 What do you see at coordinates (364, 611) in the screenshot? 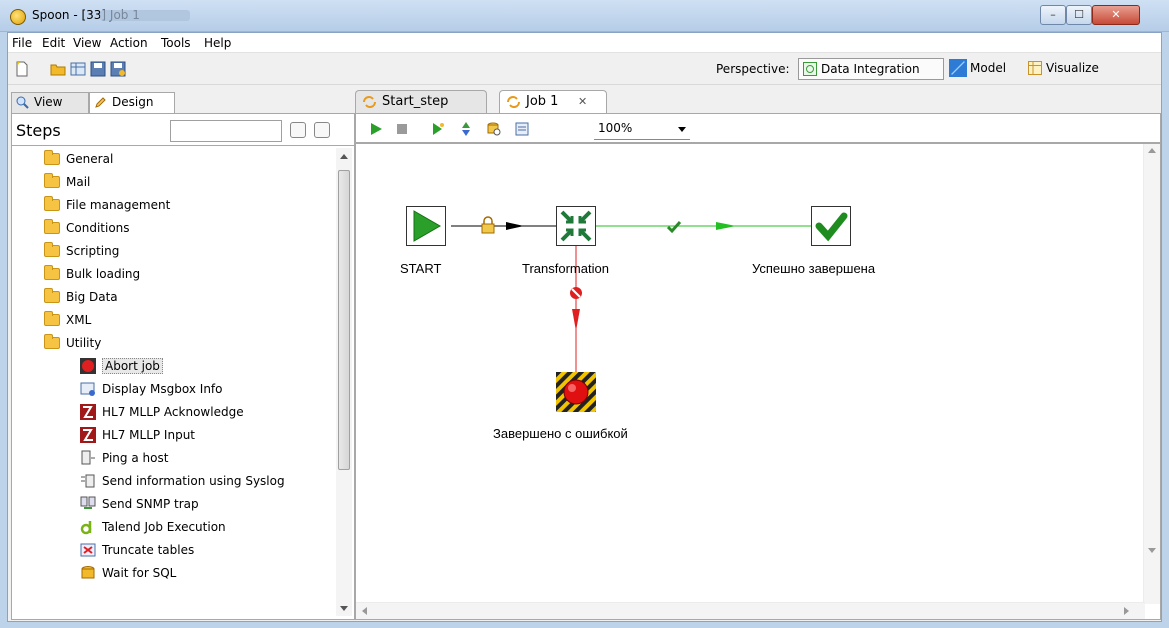
I see `scroll-left-arrow-icon` at bounding box center [364, 611].